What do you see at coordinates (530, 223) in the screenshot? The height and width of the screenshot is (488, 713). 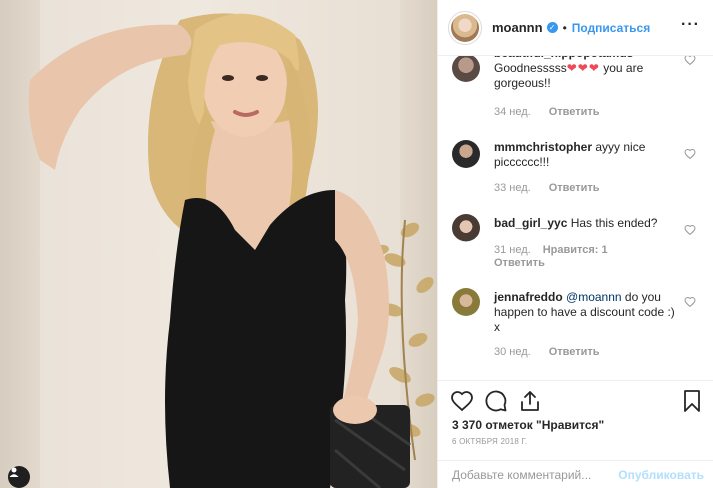 I see `comment-username: bad_girl_yyc` at bounding box center [530, 223].